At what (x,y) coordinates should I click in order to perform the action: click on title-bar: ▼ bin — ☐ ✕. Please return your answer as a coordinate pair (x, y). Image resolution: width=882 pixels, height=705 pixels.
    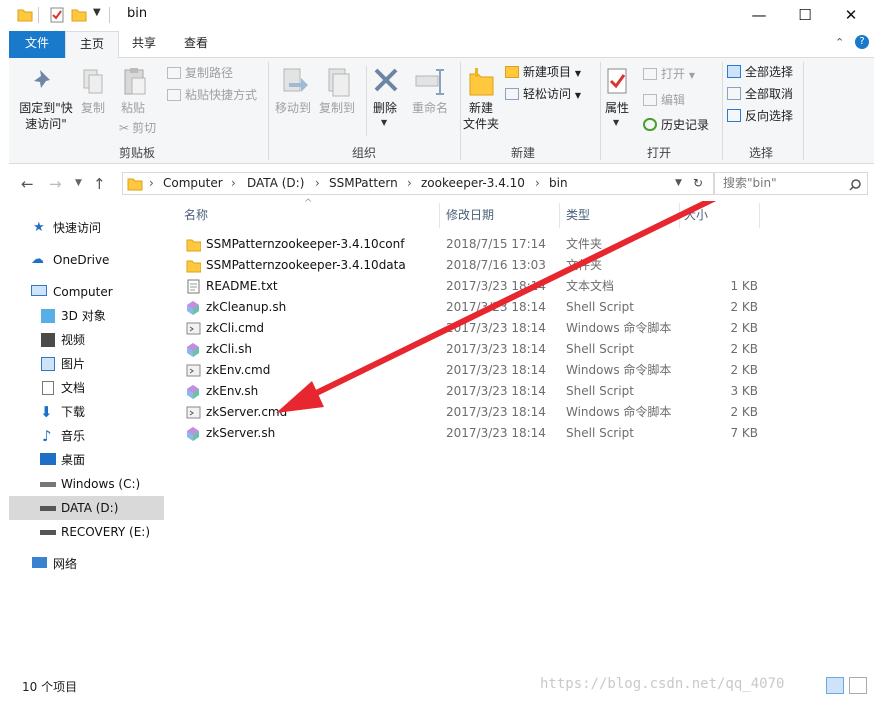
    Looking at the image, I should click on (441, 15).